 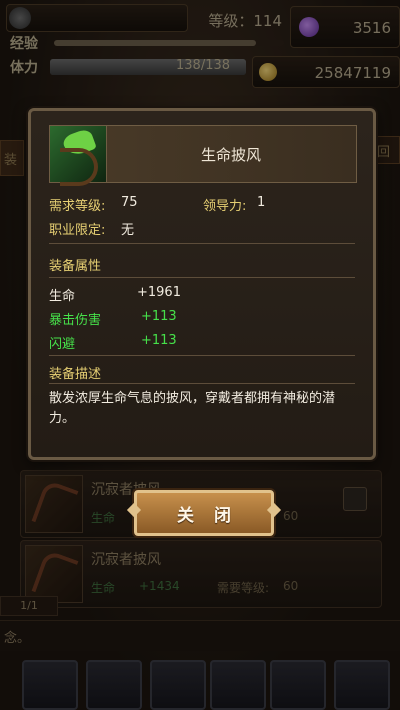 What do you see at coordinates (62, 344) in the screenshot?
I see `attr-name-dodge: 闪避` at bounding box center [62, 344].